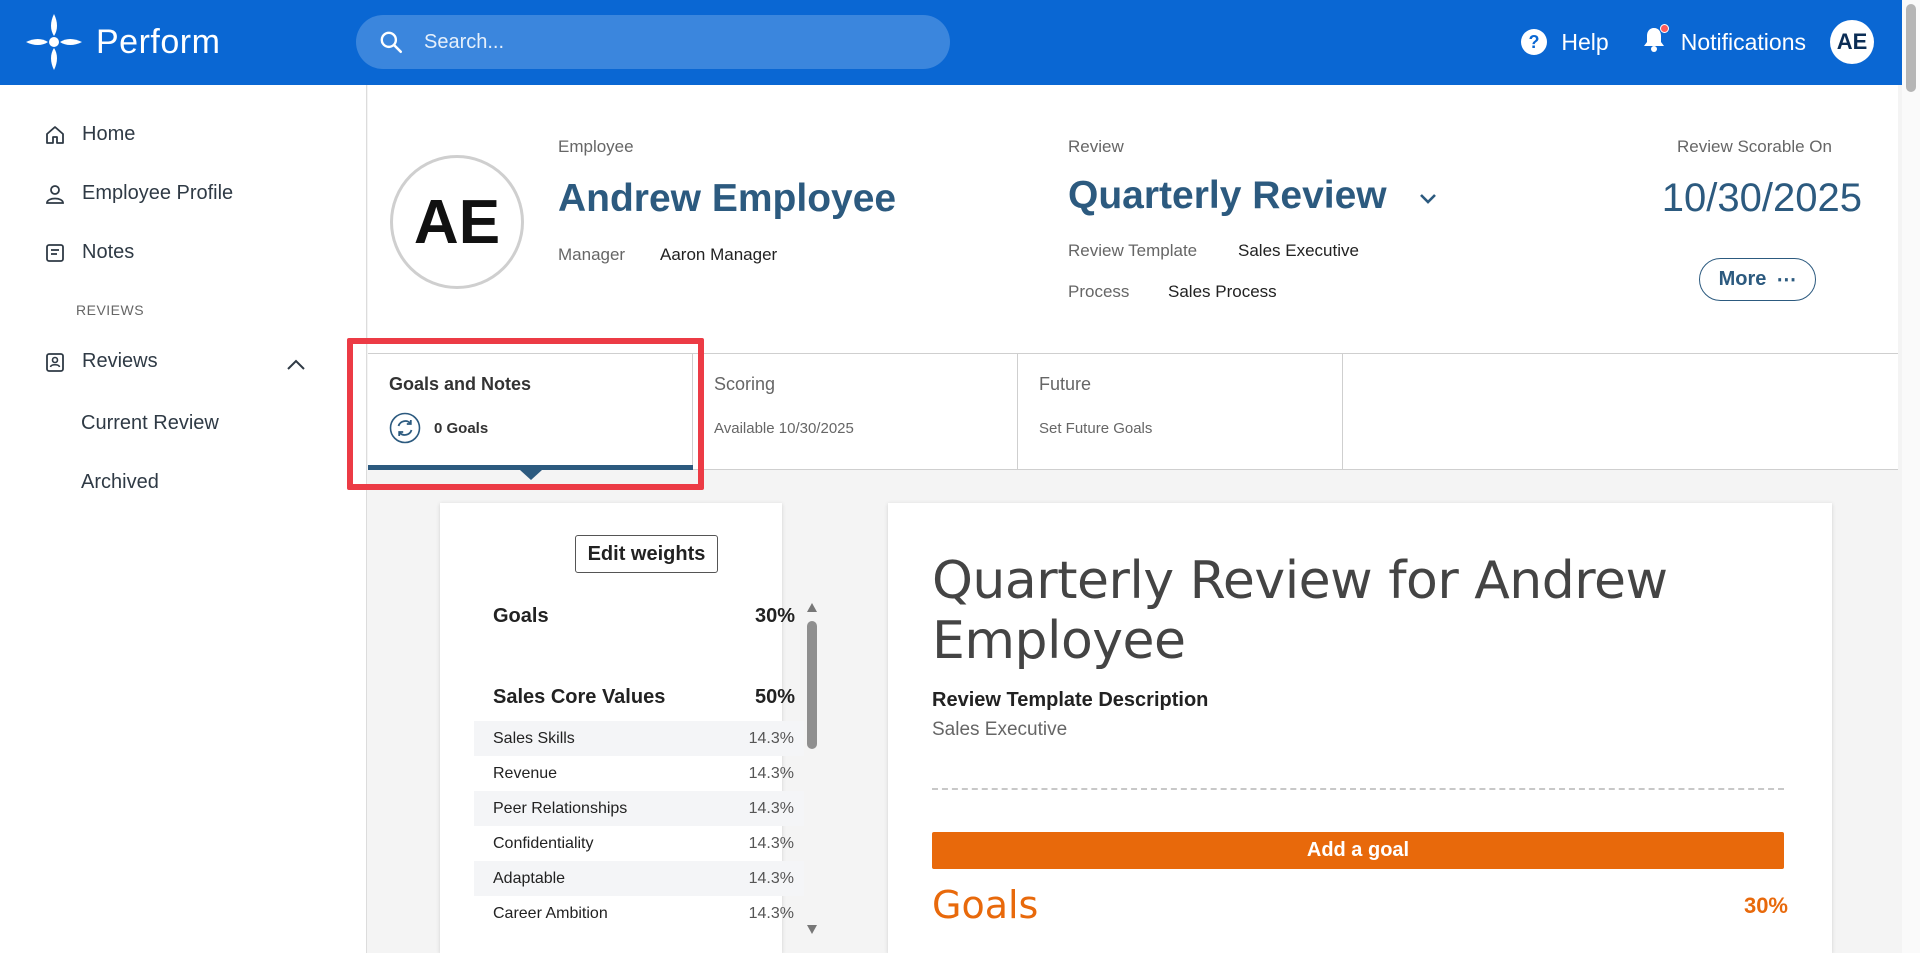  Describe the element at coordinates (55, 134) in the screenshot. I see `home-icon` at that location.